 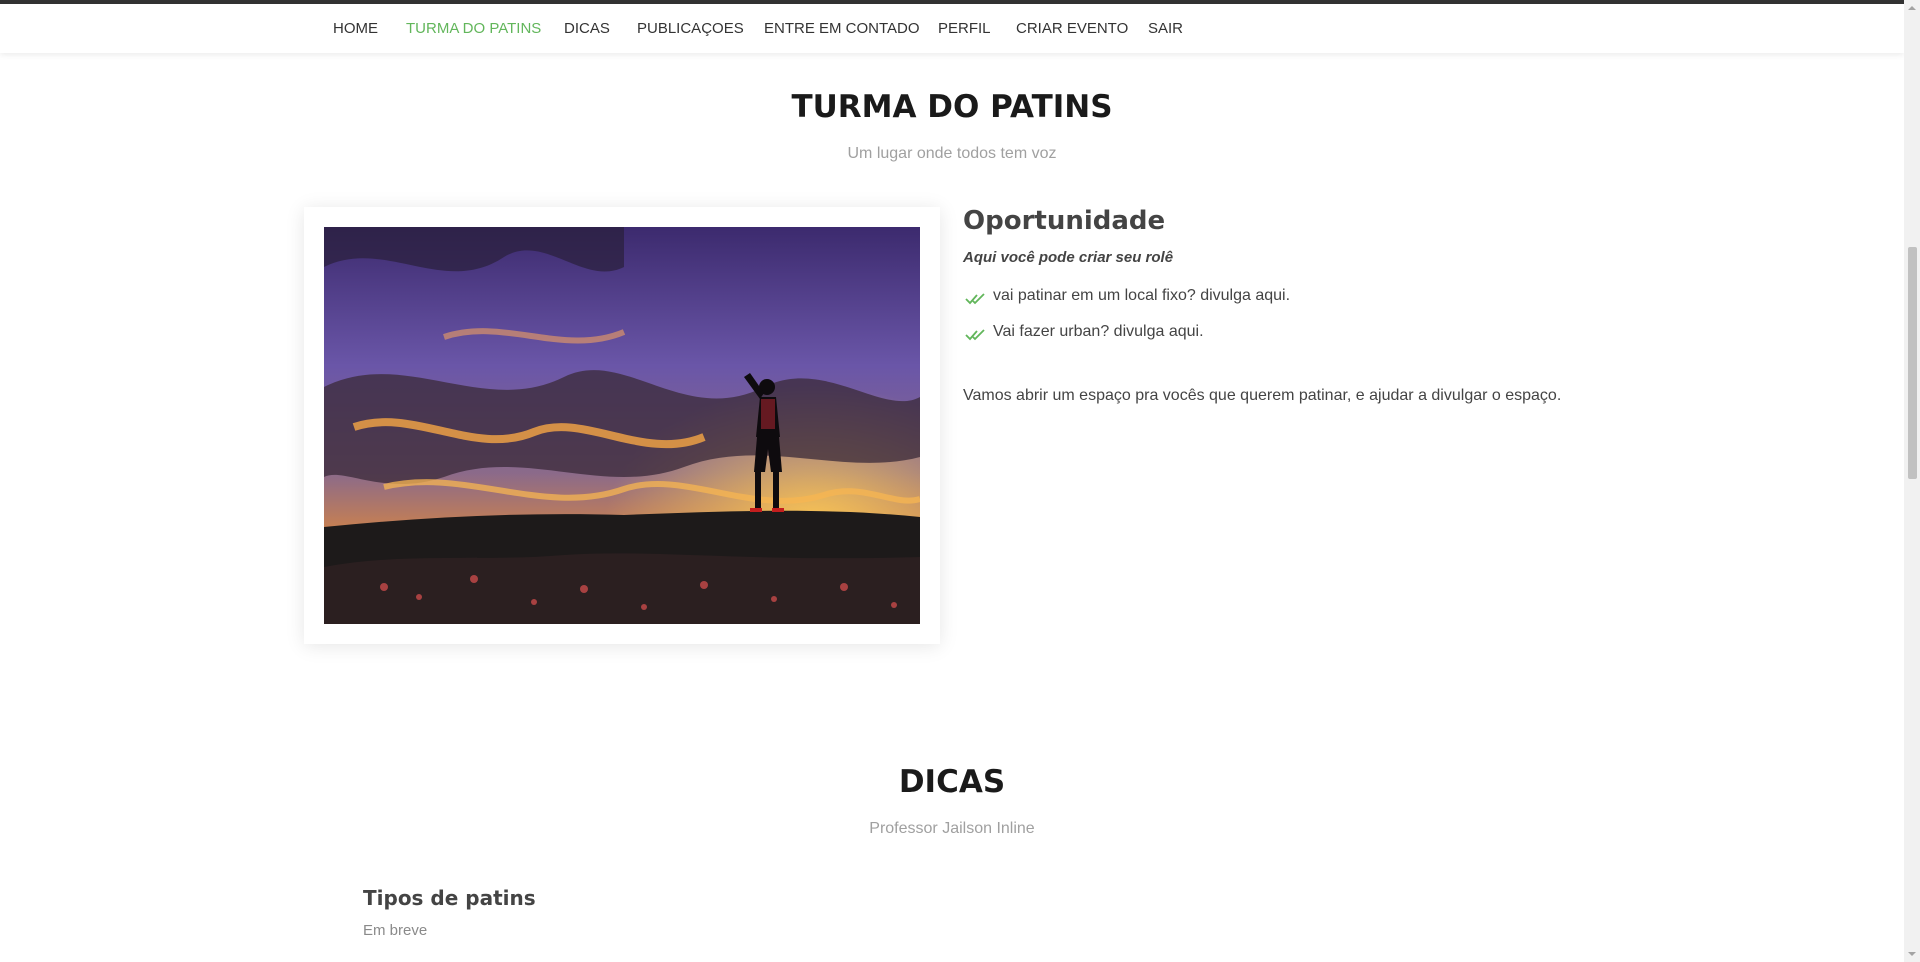 What do you see at coordinates (395, 930) in the screenshot?
I see `tip-item-text: Em breve` at bounding box center [395, 930].